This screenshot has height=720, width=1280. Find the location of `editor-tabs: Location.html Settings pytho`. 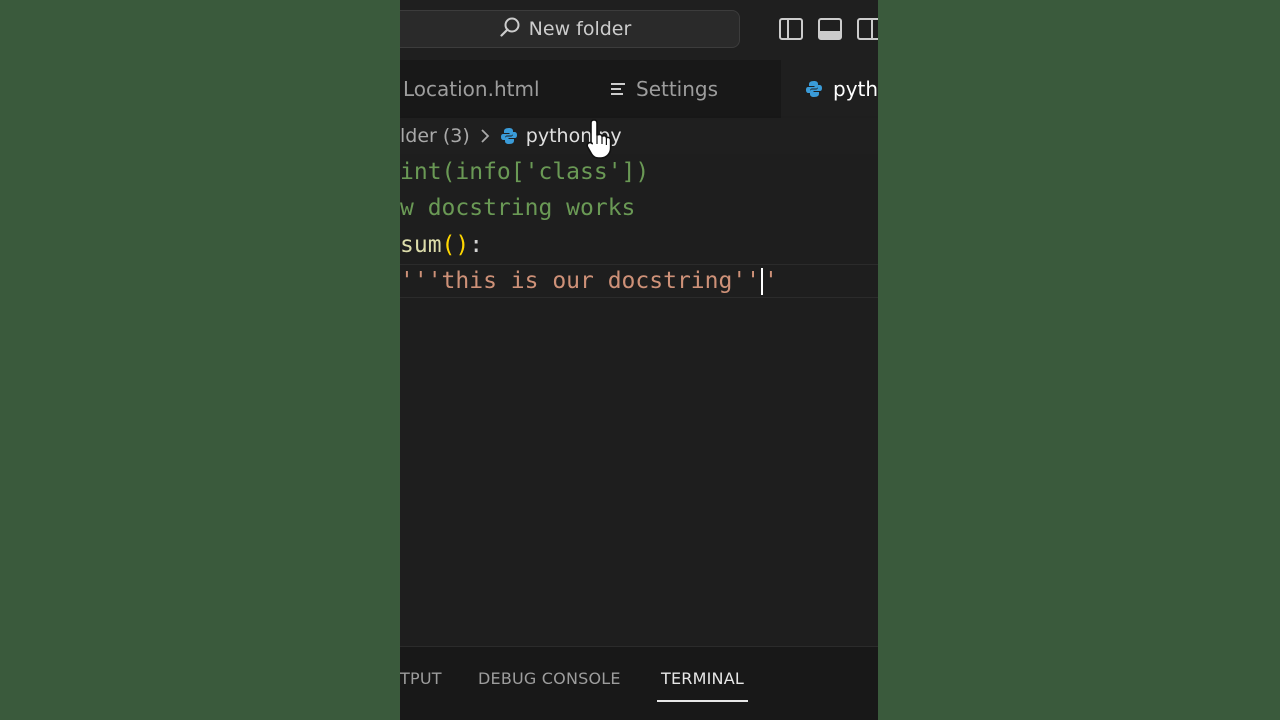

editor-tabs: Location.html Settings pytho is located at coordinates (639, 89).